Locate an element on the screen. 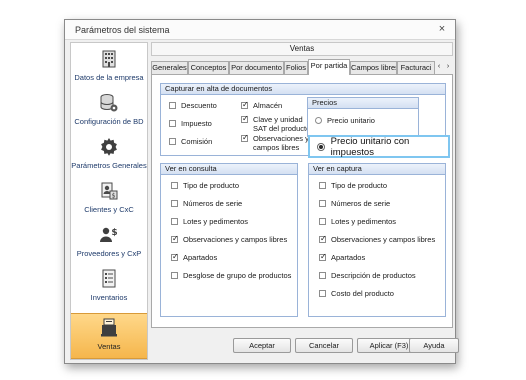 The height and width of the screenshot is (380, 526). checkbox-label: Lotes y pedimentos is located at coordinates (216, 221).